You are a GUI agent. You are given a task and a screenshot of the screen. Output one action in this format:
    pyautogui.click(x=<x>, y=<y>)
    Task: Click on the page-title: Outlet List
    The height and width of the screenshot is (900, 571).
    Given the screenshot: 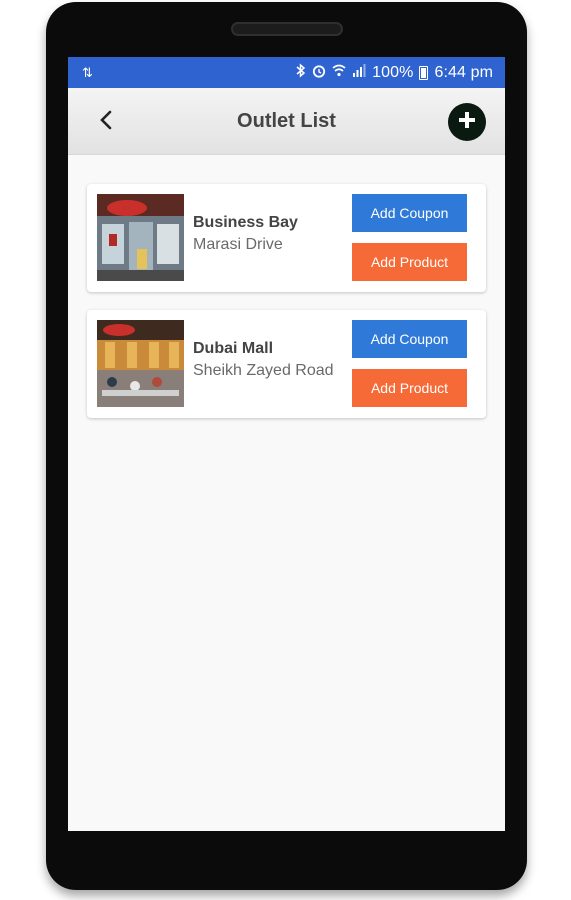 What is the action you would take?
    pyautogui.click(x=286, y=120)
    